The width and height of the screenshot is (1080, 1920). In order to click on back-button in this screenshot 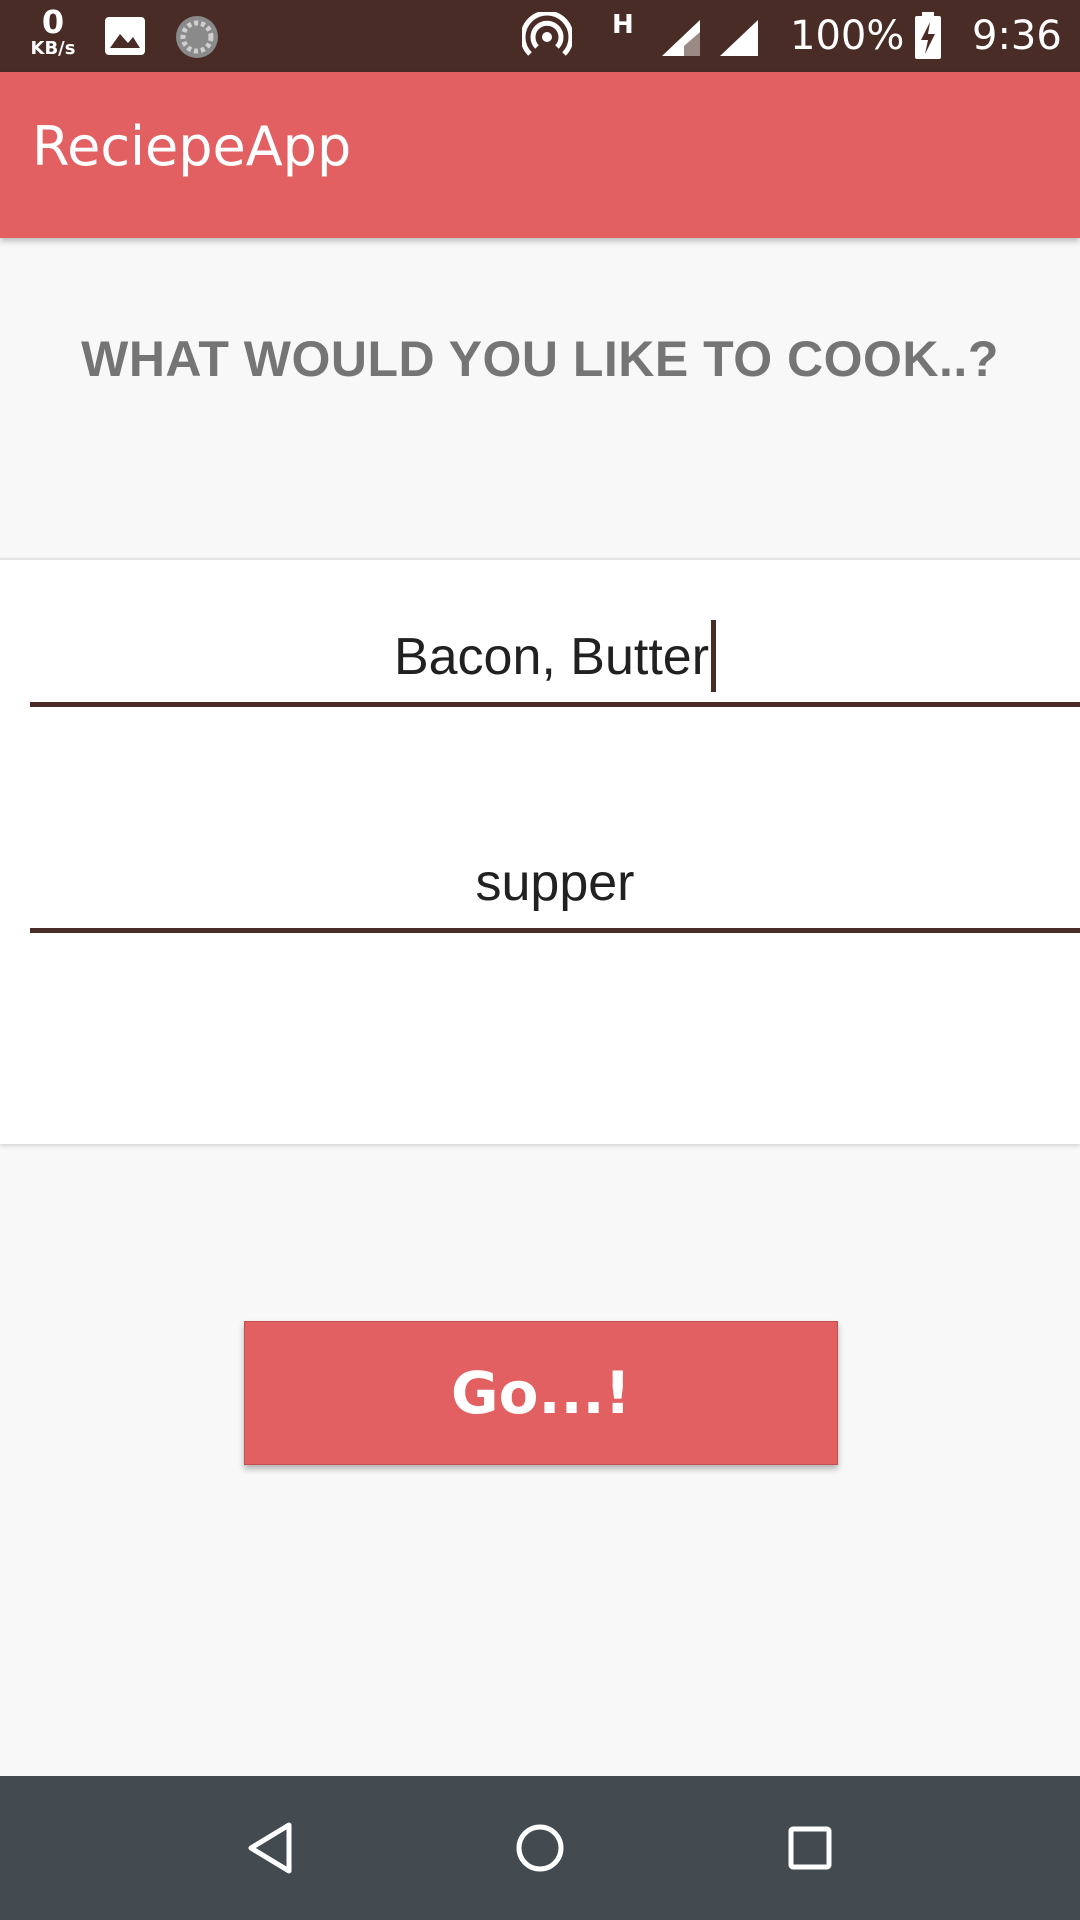, I will do `click(270, 1848)`.